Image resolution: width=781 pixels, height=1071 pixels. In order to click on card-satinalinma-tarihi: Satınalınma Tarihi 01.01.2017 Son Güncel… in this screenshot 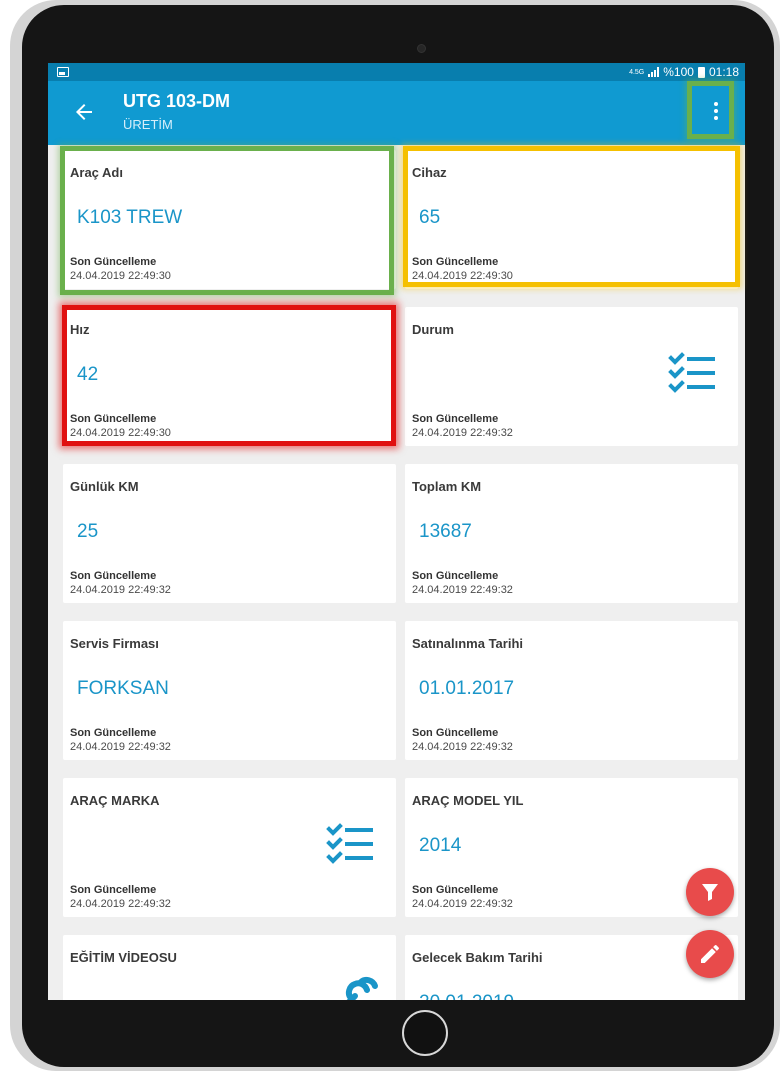, I will do `click(571, 690)`.